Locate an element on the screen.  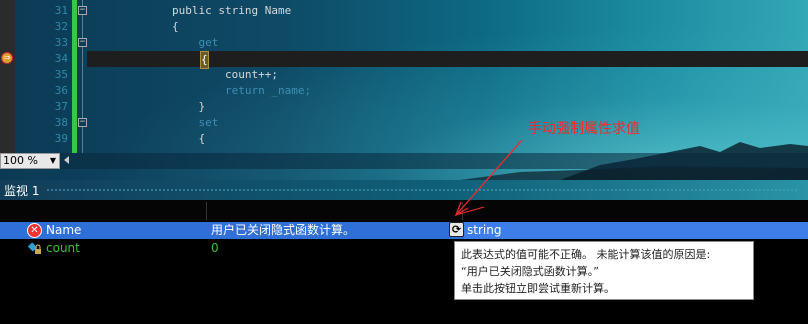
field-lock-icon is located at coordinates (34, 248).